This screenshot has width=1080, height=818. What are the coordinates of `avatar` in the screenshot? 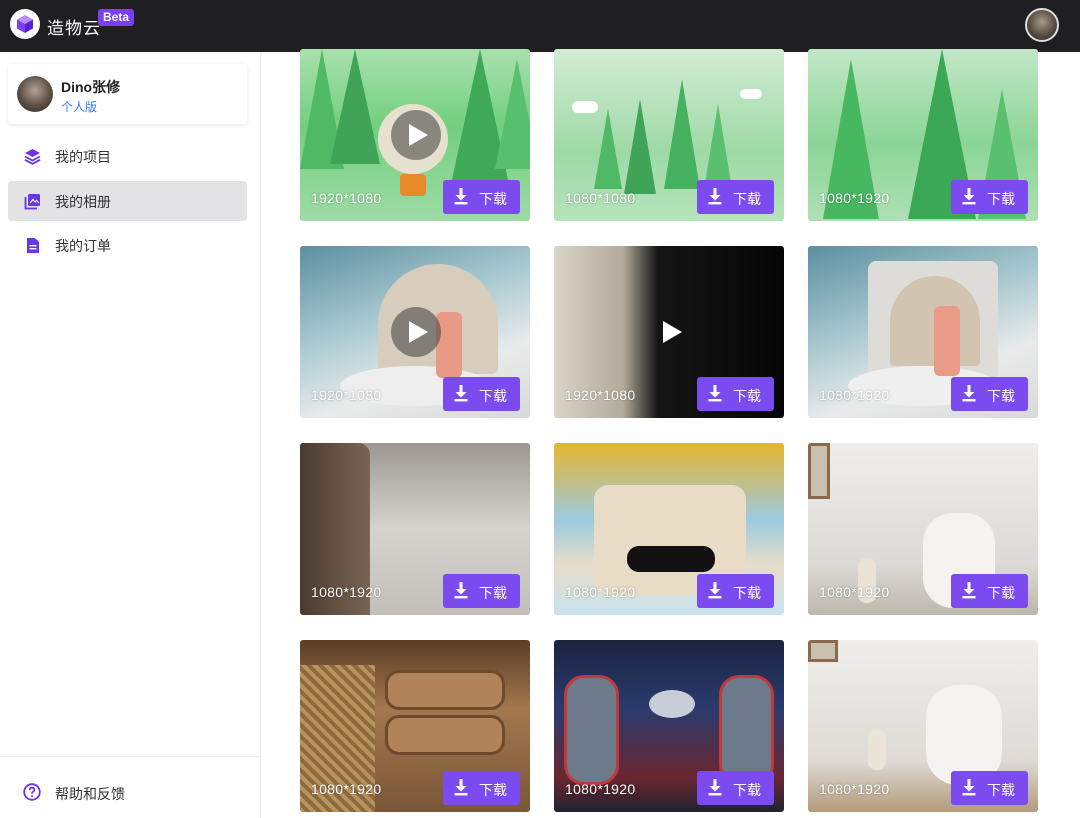 It's located at (1042, 25).